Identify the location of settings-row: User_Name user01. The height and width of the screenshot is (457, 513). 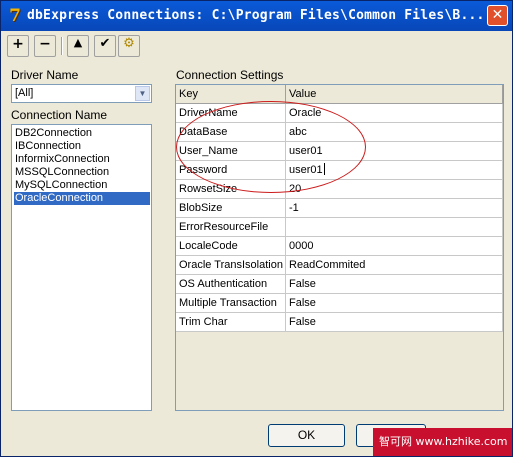
(339, 151).